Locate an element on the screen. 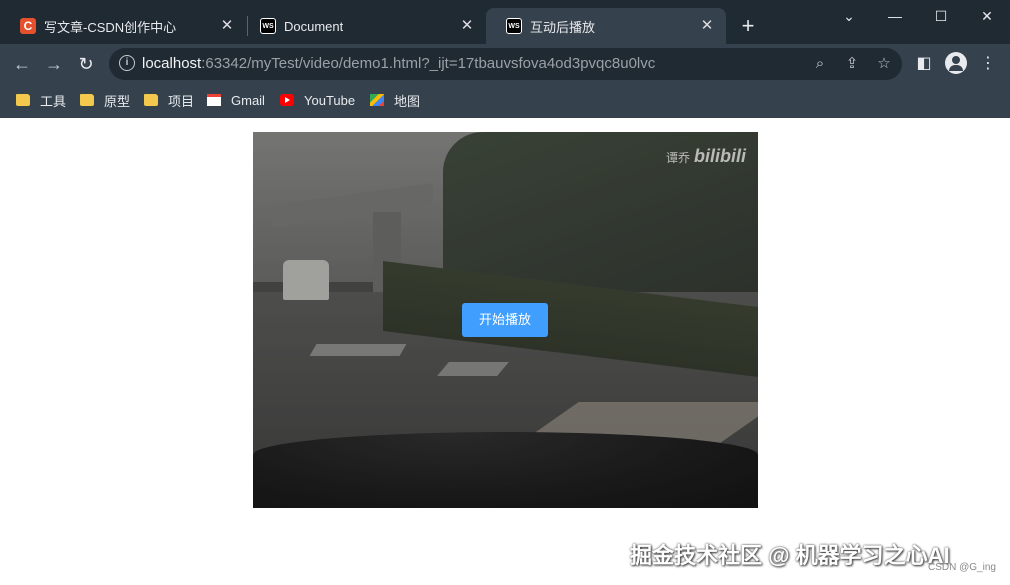 This screenshot has height=585, width=1010. bookmark-star-icon: ☆ is located at coordinates (884, 64).